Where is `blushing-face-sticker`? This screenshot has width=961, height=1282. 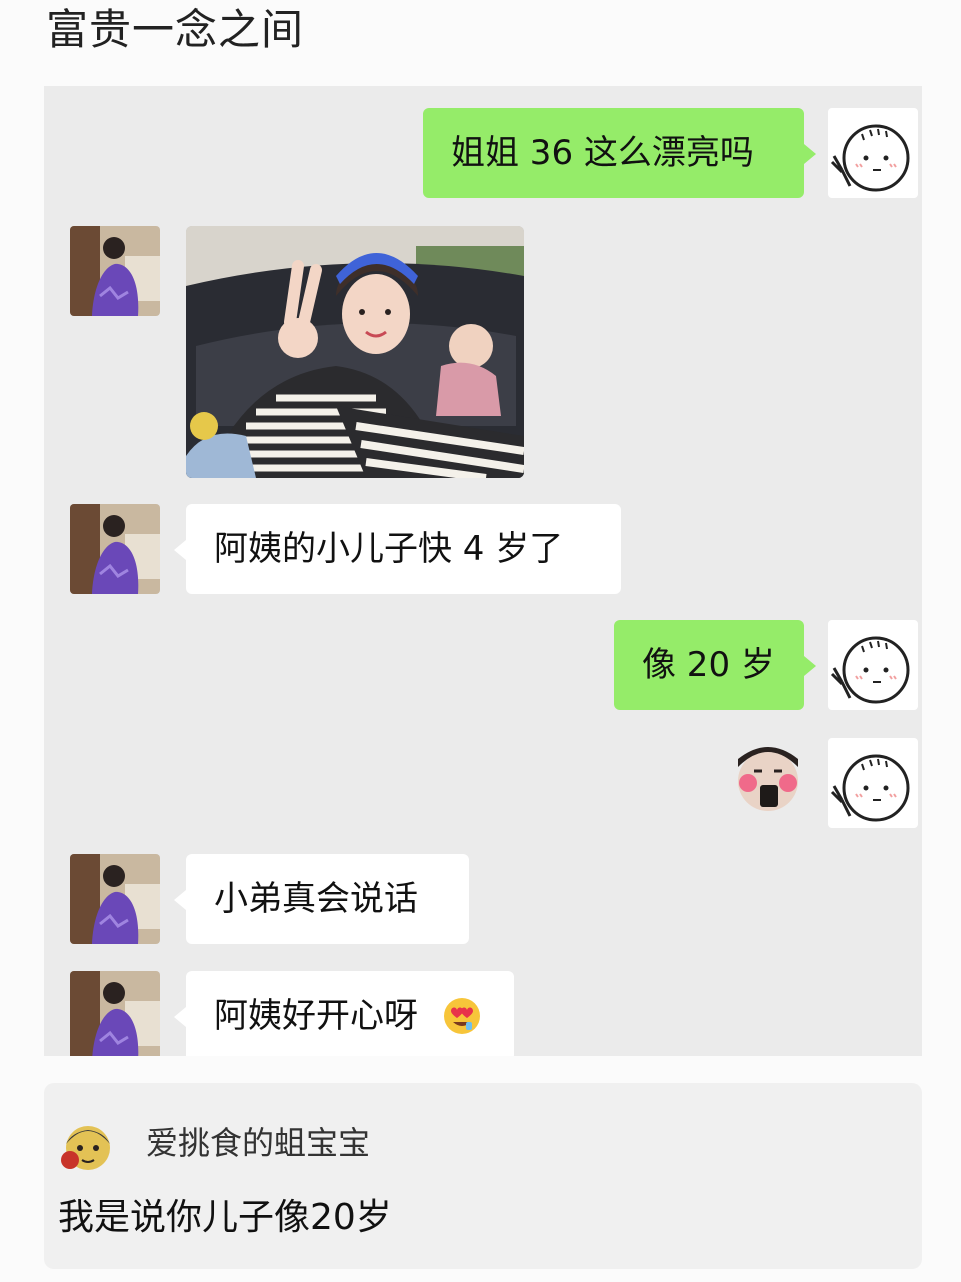
blushing-face-sticker is located at coordinates (768, 776).